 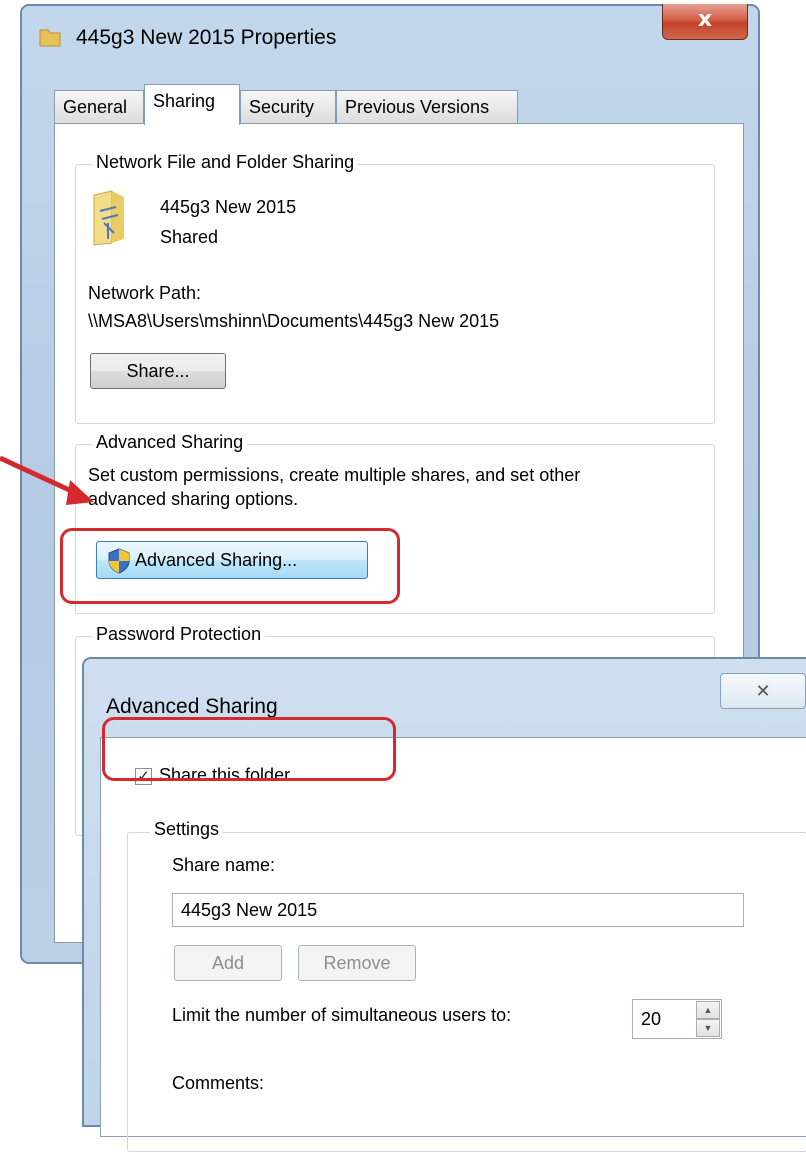 I want to click on advanced-sharing-description-2: advanced sharing options., so click(x=193, y=499).